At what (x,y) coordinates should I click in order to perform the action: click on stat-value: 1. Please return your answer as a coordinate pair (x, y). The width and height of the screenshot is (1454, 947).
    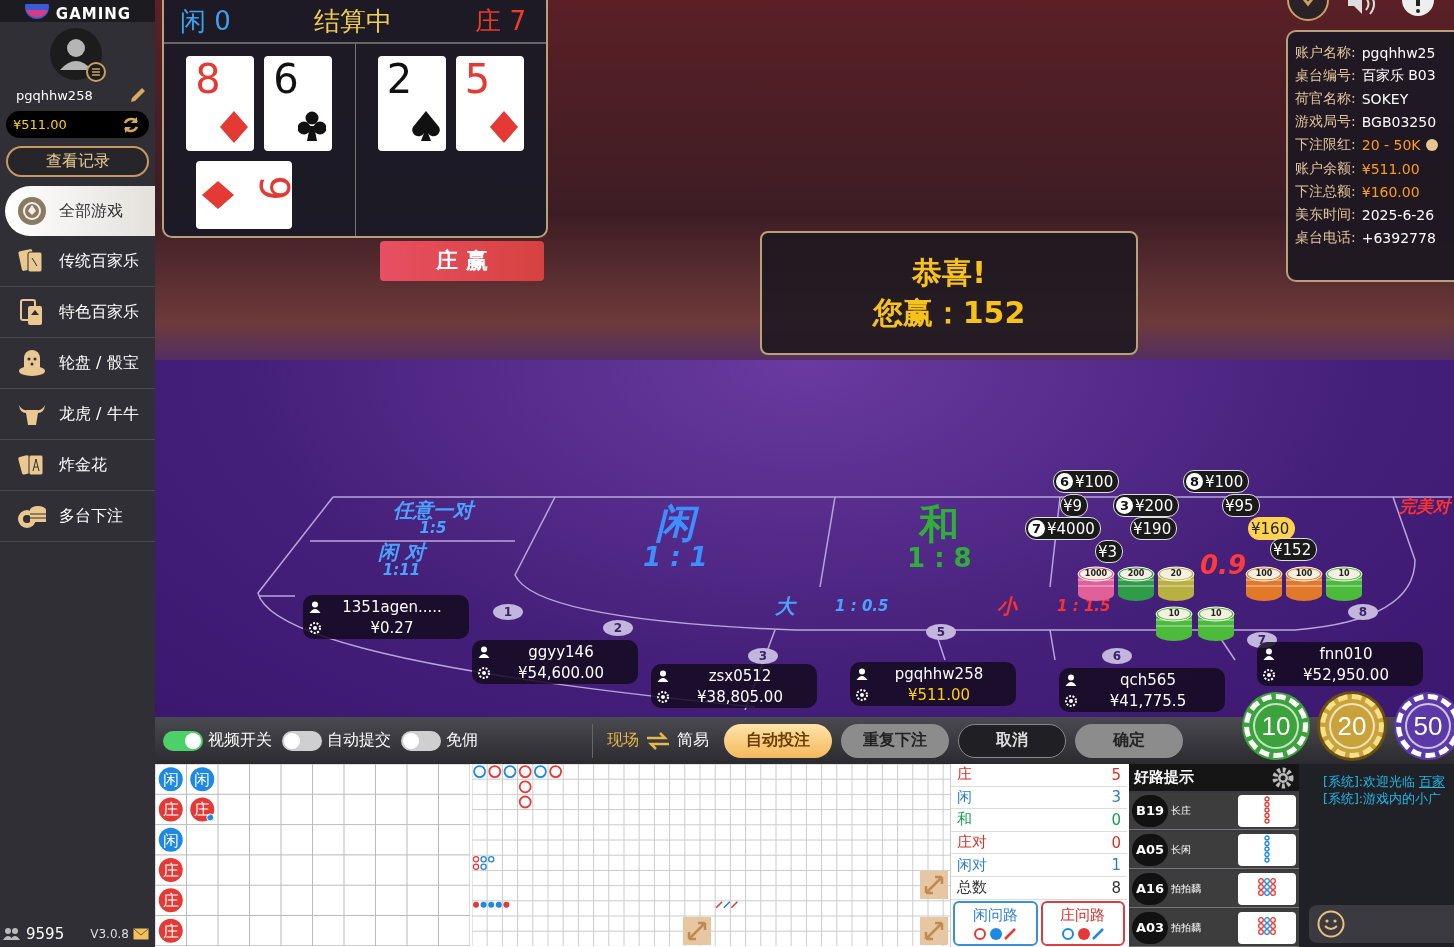
    Looking at the image, I should click on (1116, 865).